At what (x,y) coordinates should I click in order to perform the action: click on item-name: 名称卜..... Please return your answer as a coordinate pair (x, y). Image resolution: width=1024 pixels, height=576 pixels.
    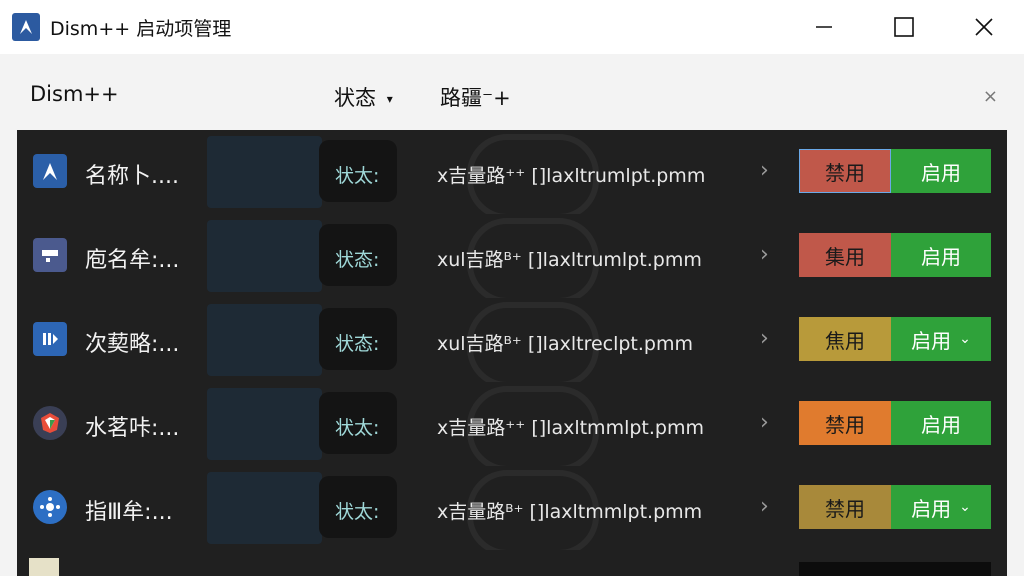
    Looking at the image, I should click on (132, 176).